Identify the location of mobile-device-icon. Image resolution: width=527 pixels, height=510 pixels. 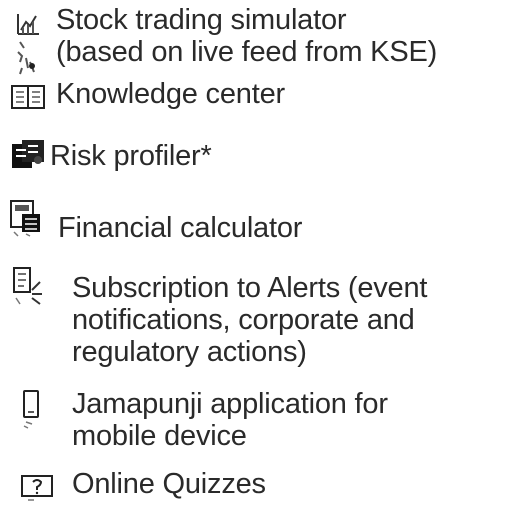
(33, 409).